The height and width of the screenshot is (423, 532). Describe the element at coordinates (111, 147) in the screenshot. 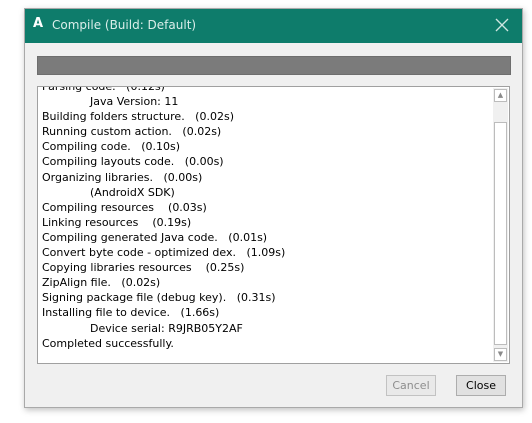

I see `log-line: Compiling code. (0.10s)` at that location.